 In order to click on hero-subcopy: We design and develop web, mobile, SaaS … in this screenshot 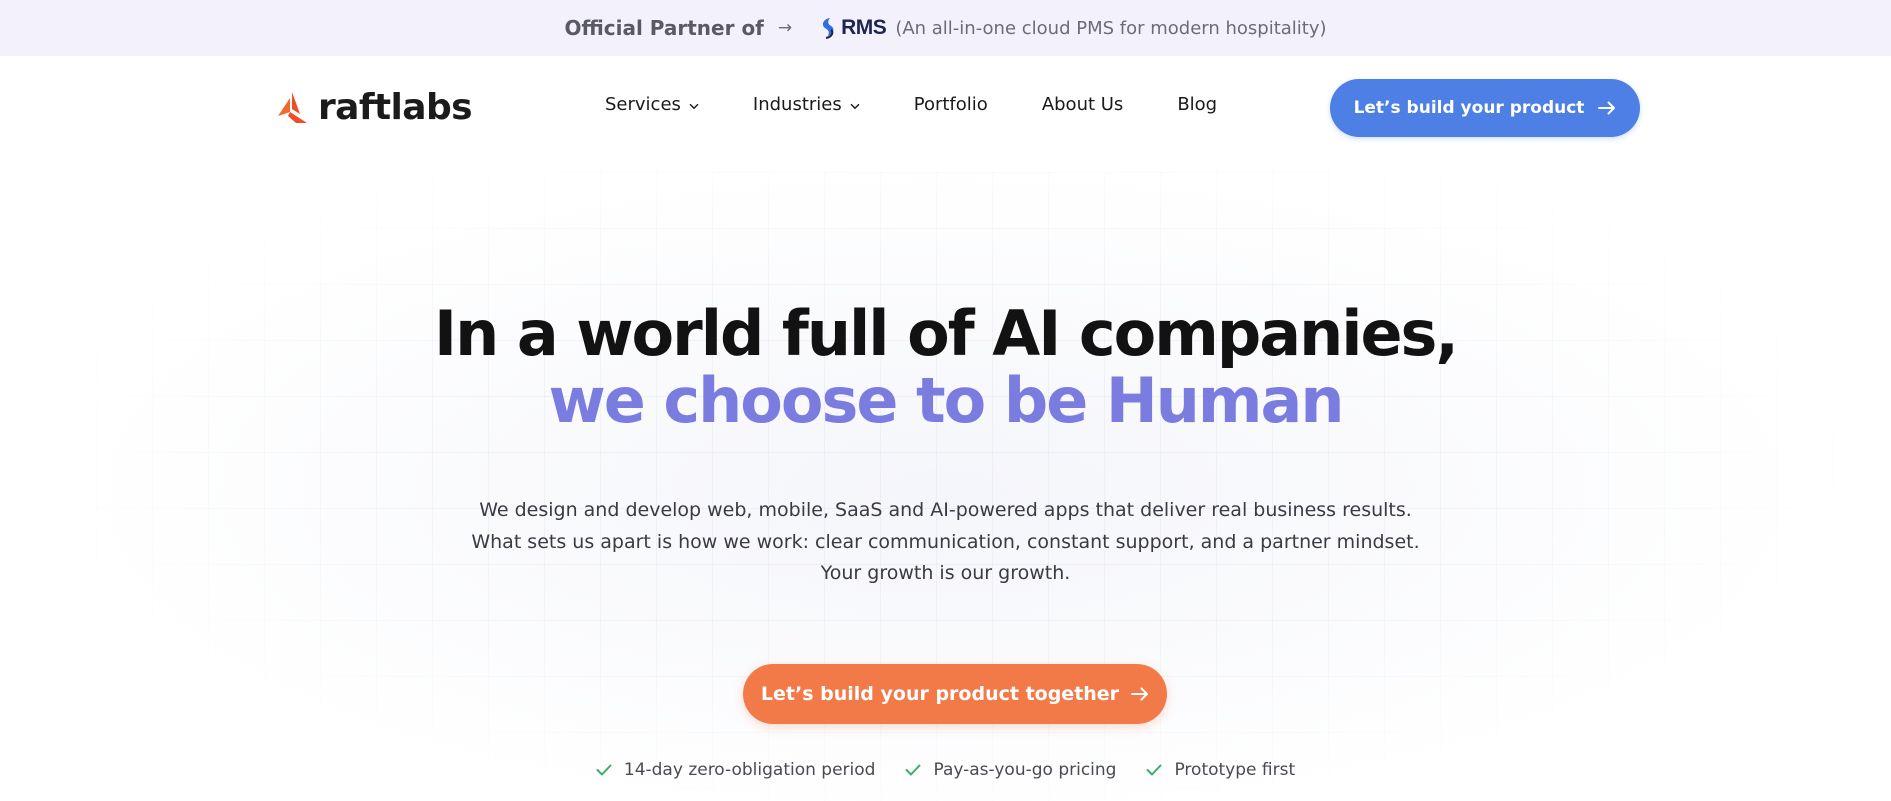, I will do `click(945, 542)`.